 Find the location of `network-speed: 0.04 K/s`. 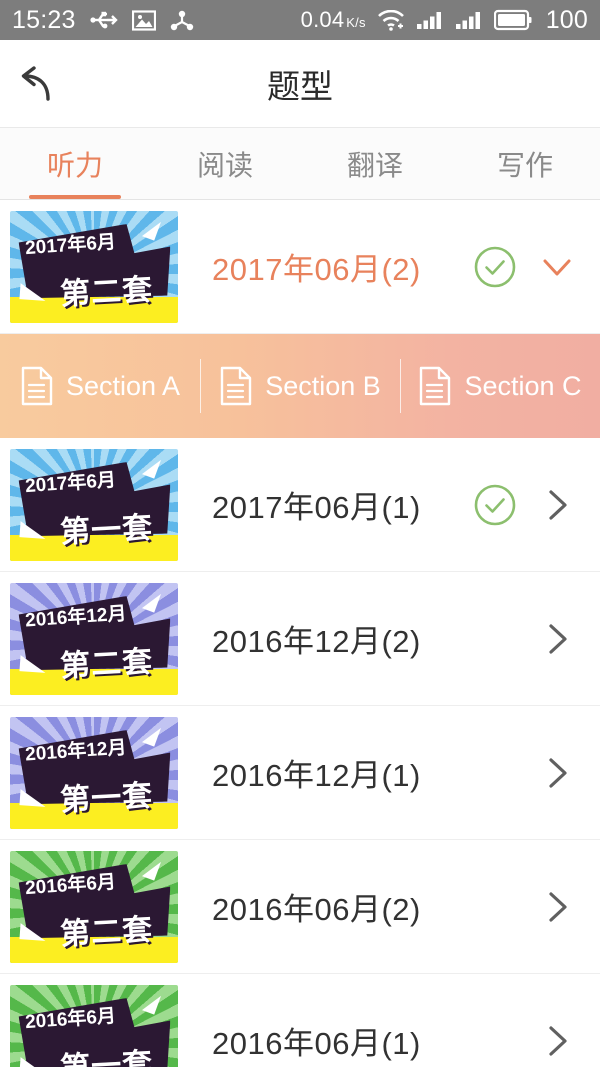

network-speed: 0.04 K/s is located at coordinates (333, 20).